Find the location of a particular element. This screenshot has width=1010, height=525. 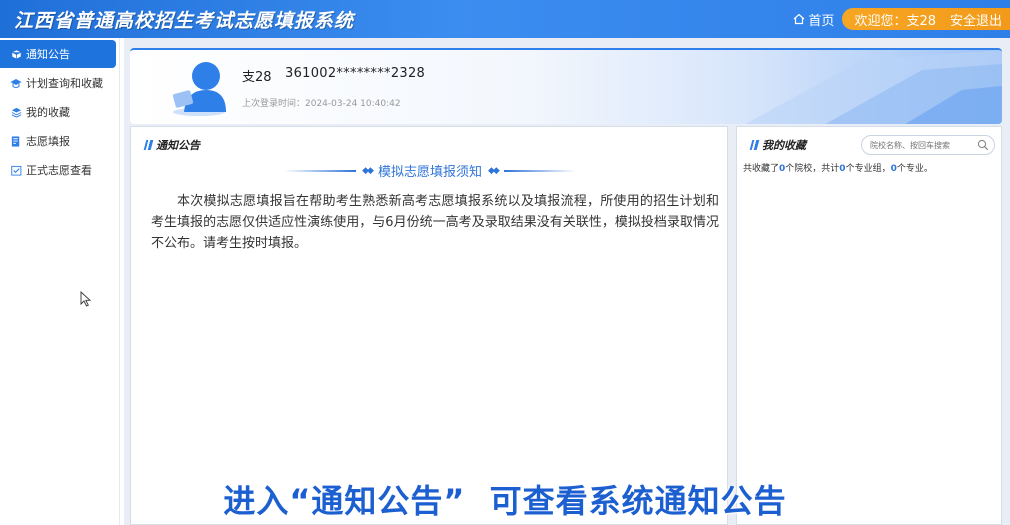

favorites-search-input is located at coordinates (928, 145).